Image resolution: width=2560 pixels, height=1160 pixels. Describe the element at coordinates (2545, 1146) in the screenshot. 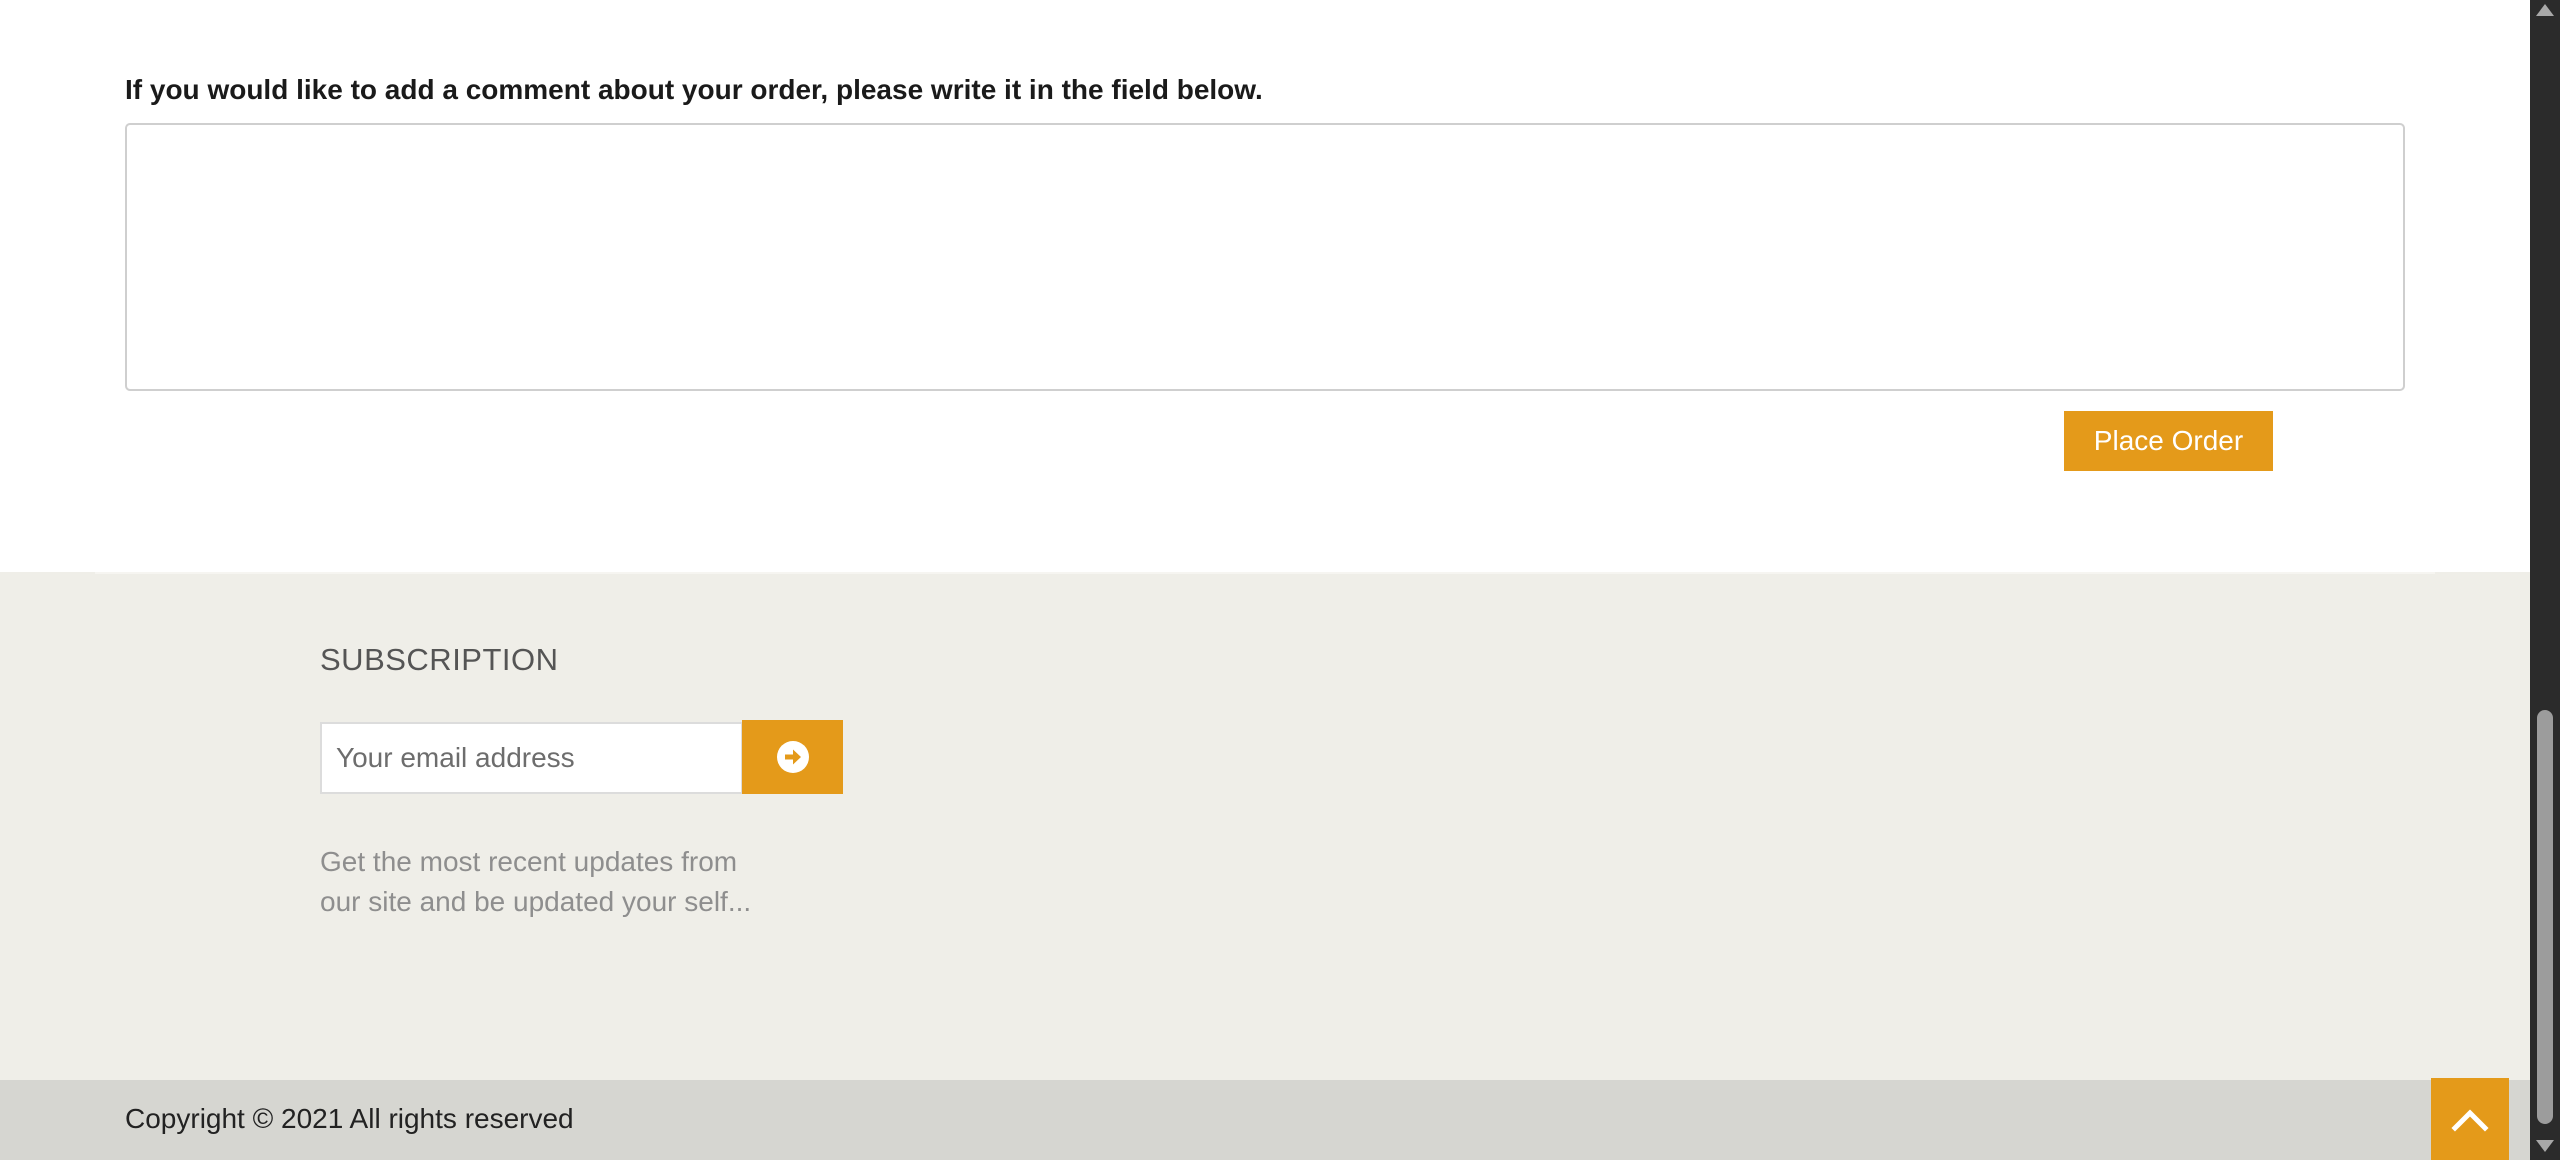

I see `scroll-down-arrow-icon` at that location.